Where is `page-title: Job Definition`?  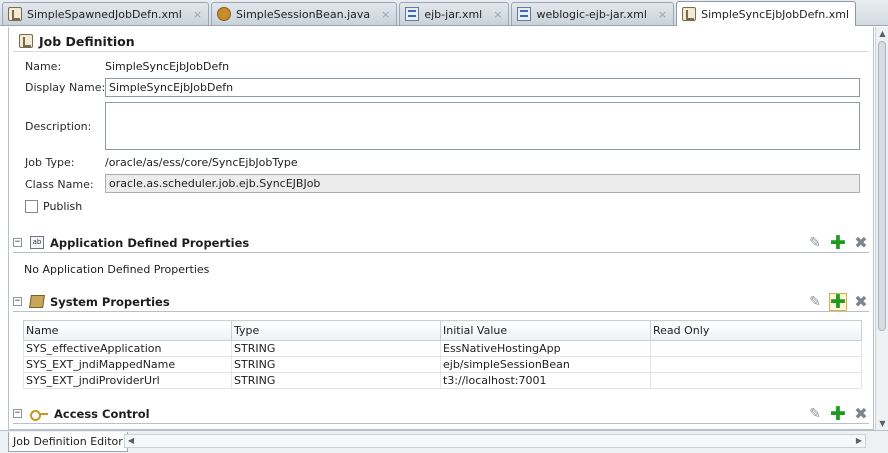
page-title: Job Definition is located at coordinates (77, 41).